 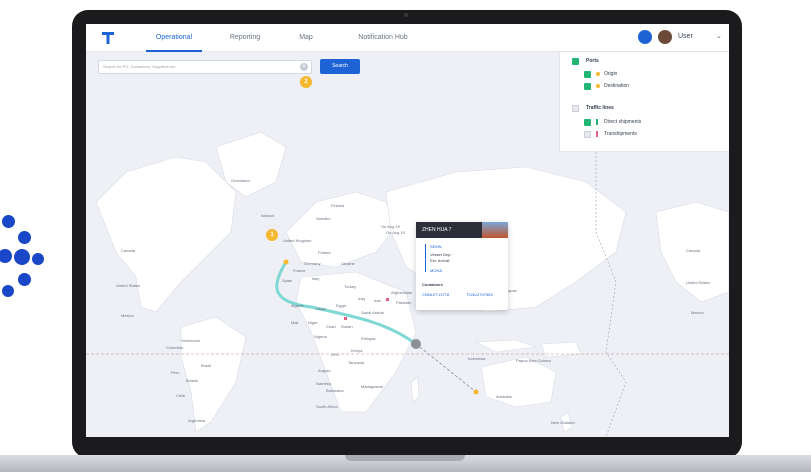 What do you see at coordinates (356, 362) in the screenshot?
I see `label-tanzania: Tanzania` at bounding box center [356, 362].